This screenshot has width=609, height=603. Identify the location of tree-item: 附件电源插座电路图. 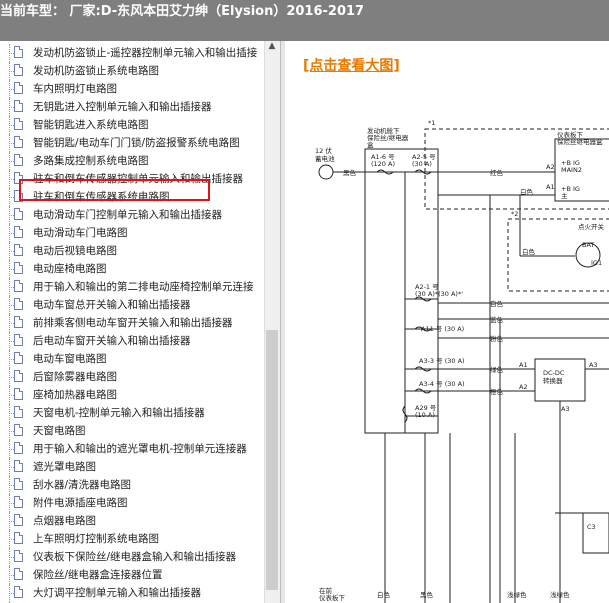
(131, 503).